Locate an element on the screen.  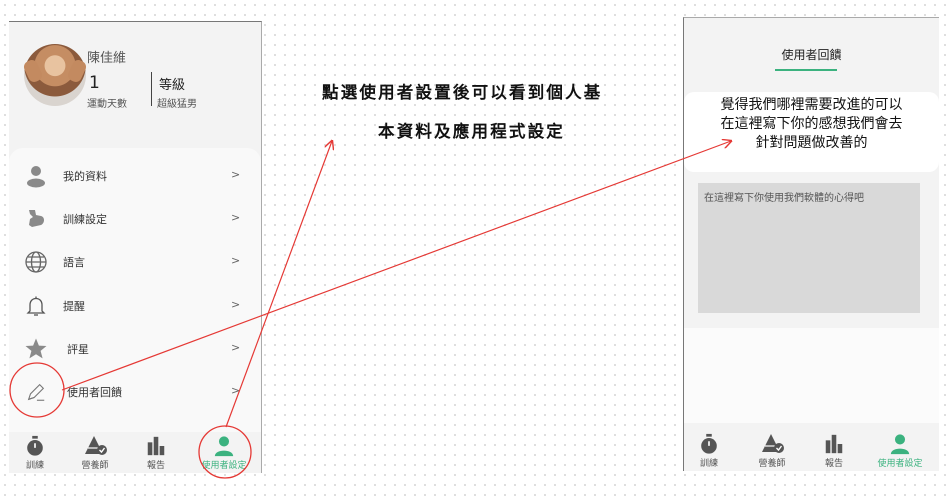
avatar is located at coordinates (55, 75).